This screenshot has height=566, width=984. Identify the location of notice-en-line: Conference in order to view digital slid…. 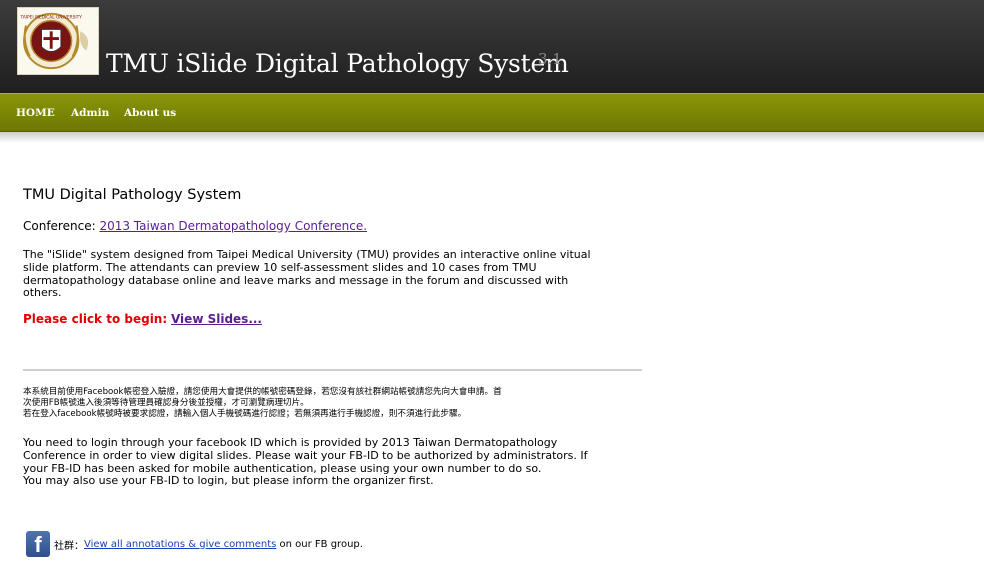
(305, 455).